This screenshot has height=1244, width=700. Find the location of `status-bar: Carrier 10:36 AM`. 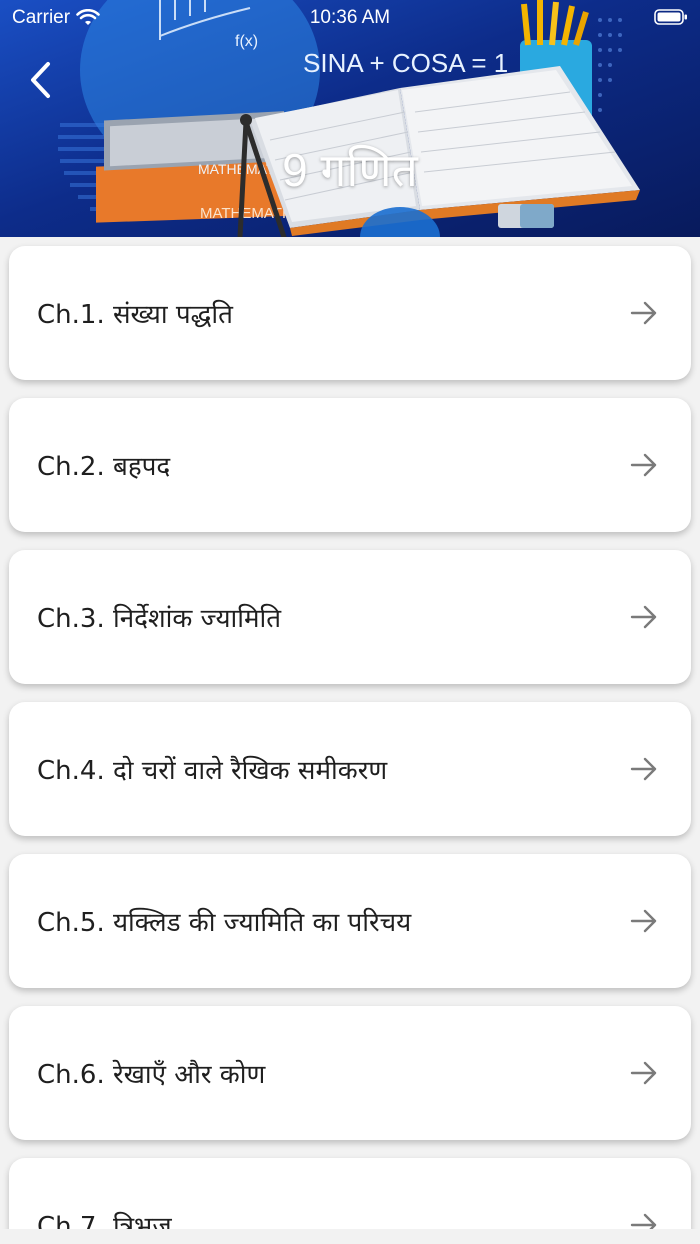

status-bar: Carrier 10:36 AM is located at coordinates (350, 18).